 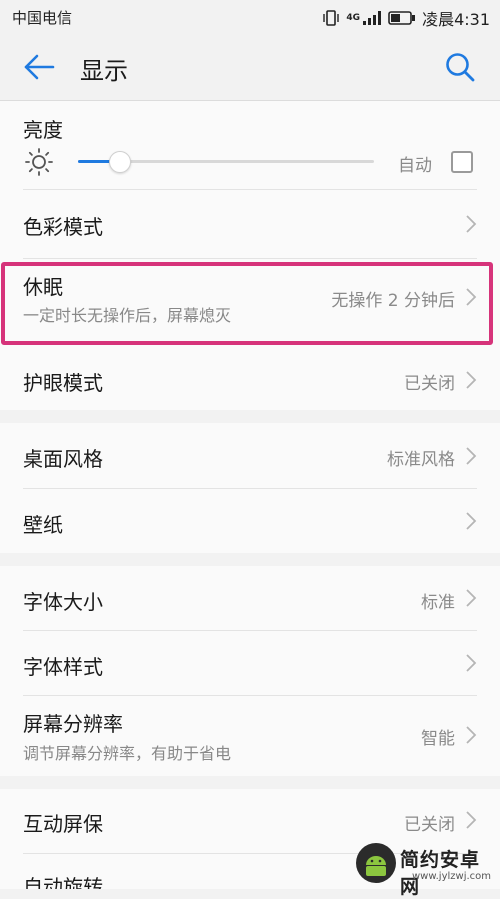 I want to click on font-style-label: 字体样式, so click(x=63, y=667).